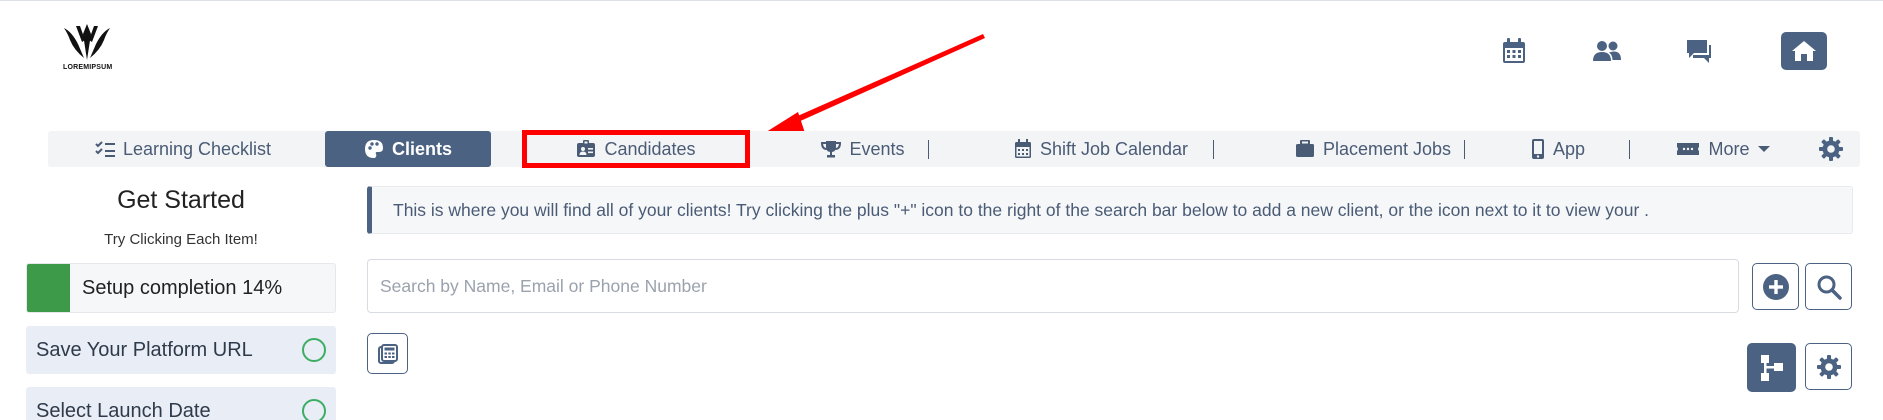 This screenshot has width=1883, height=420. Describe the element at coordinates (421, 148) in the screenshot. I see `tab-label: Clients` at that location.